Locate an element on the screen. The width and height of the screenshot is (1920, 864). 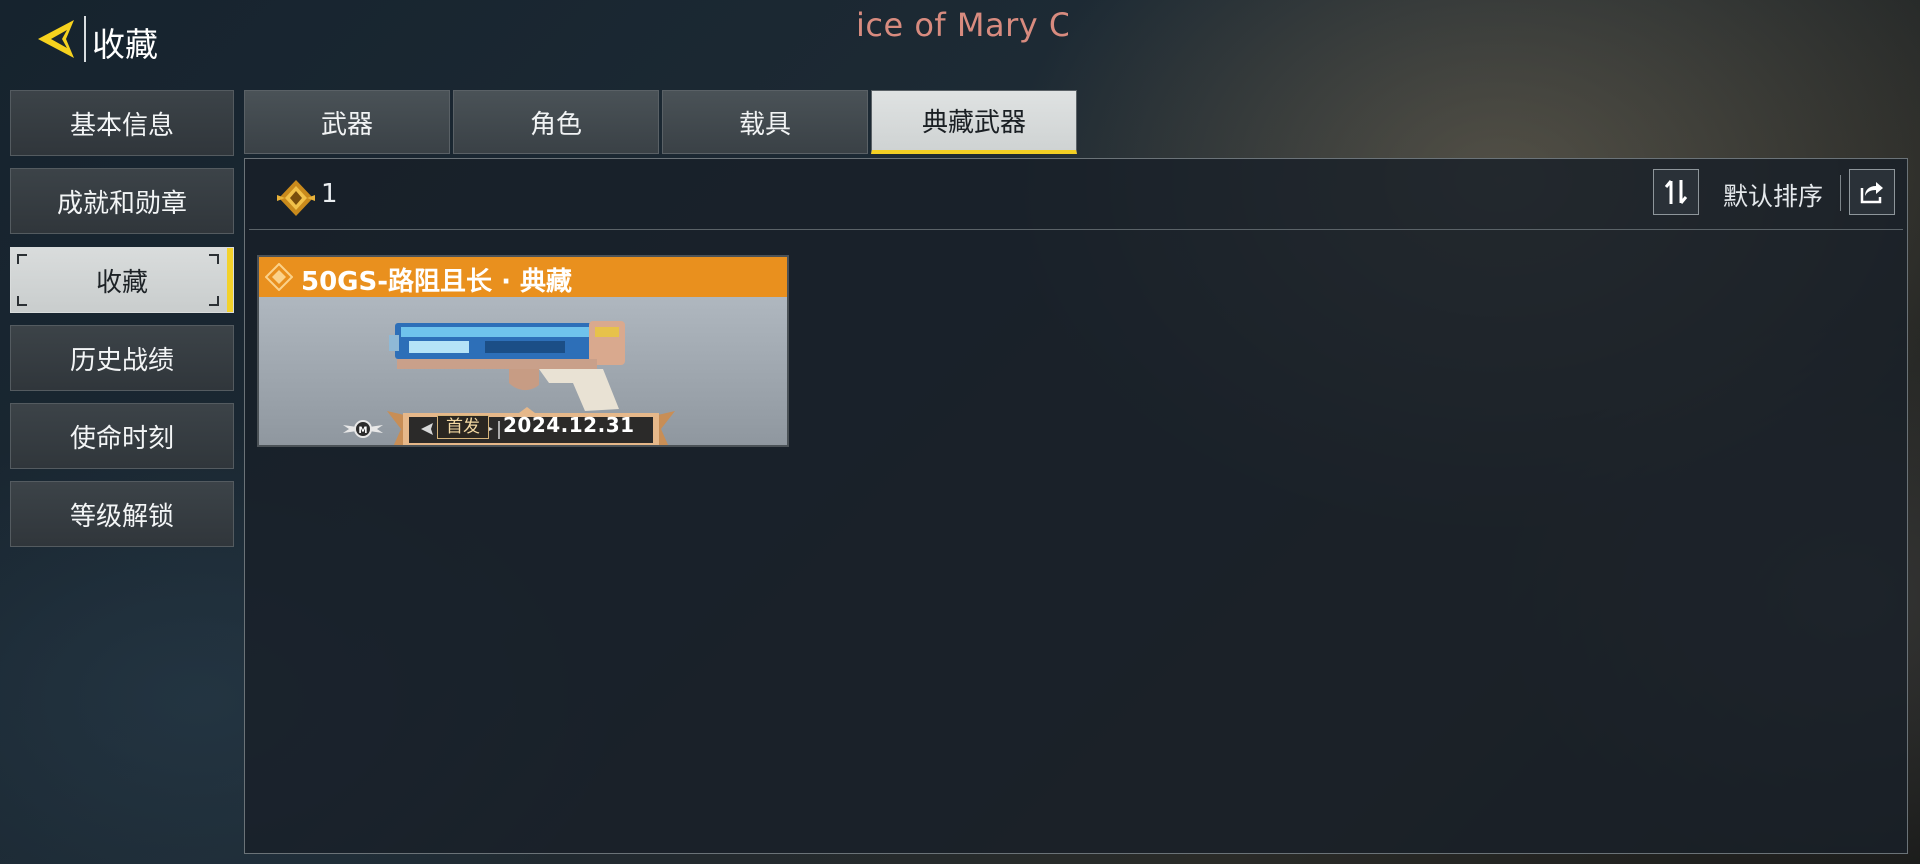
rarity-diamond-icon is located at coordinates (279, 277).